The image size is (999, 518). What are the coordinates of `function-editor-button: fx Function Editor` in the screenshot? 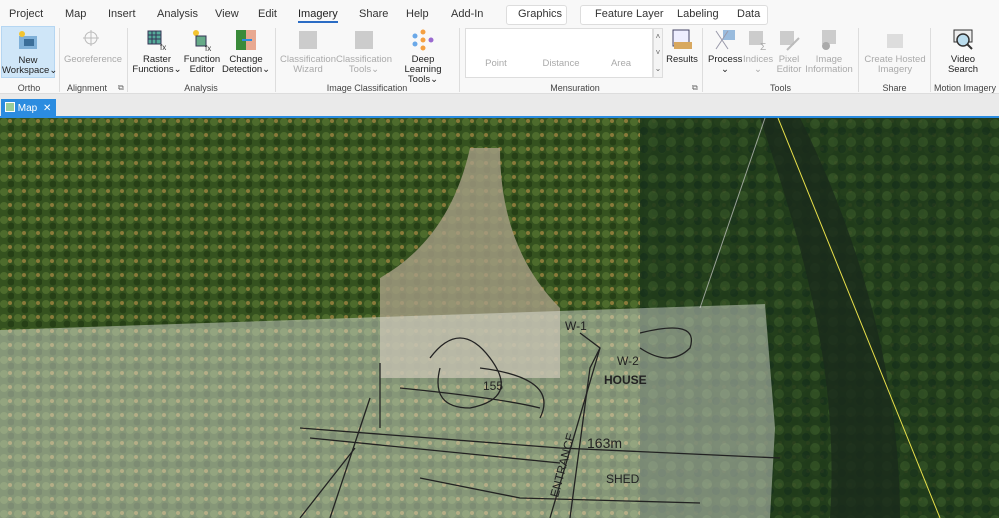 It's located at (202, 50).